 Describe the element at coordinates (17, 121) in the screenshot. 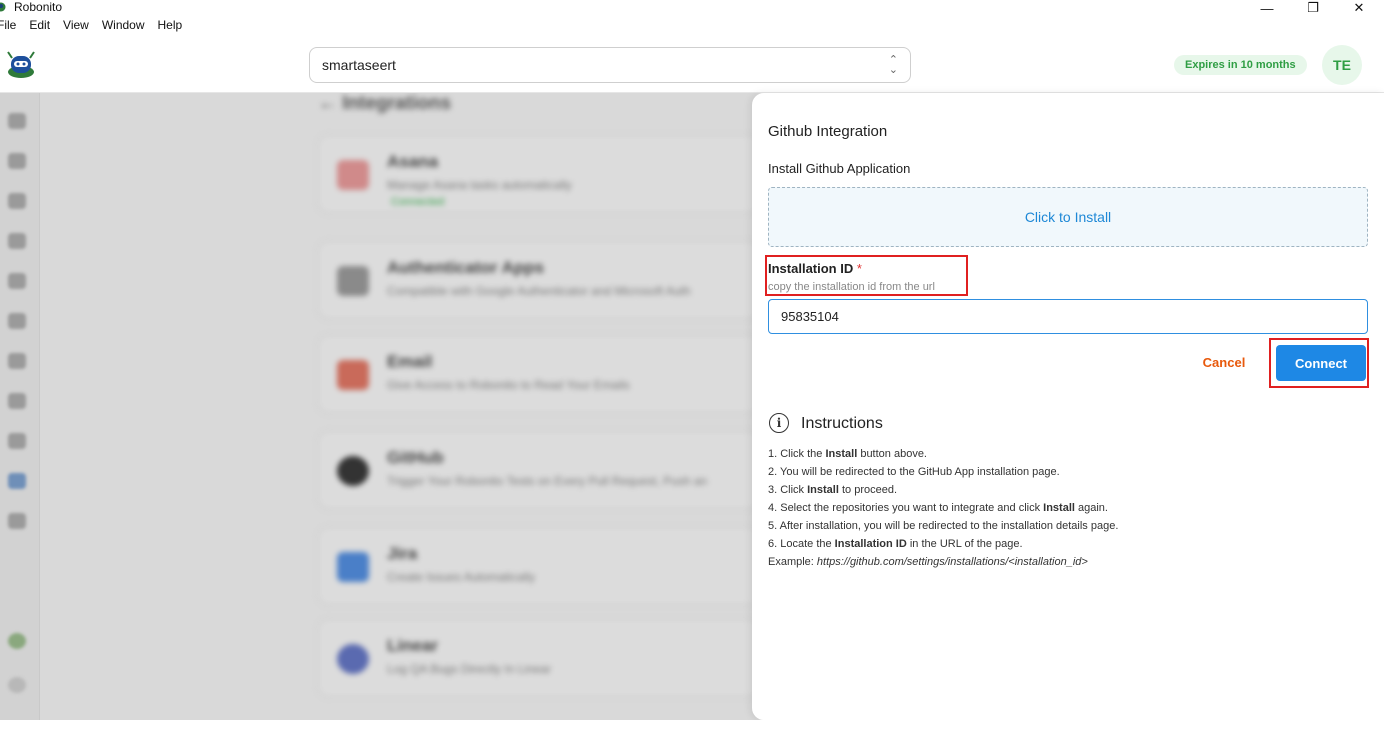

I see `sidebar-home-icon` at that location.